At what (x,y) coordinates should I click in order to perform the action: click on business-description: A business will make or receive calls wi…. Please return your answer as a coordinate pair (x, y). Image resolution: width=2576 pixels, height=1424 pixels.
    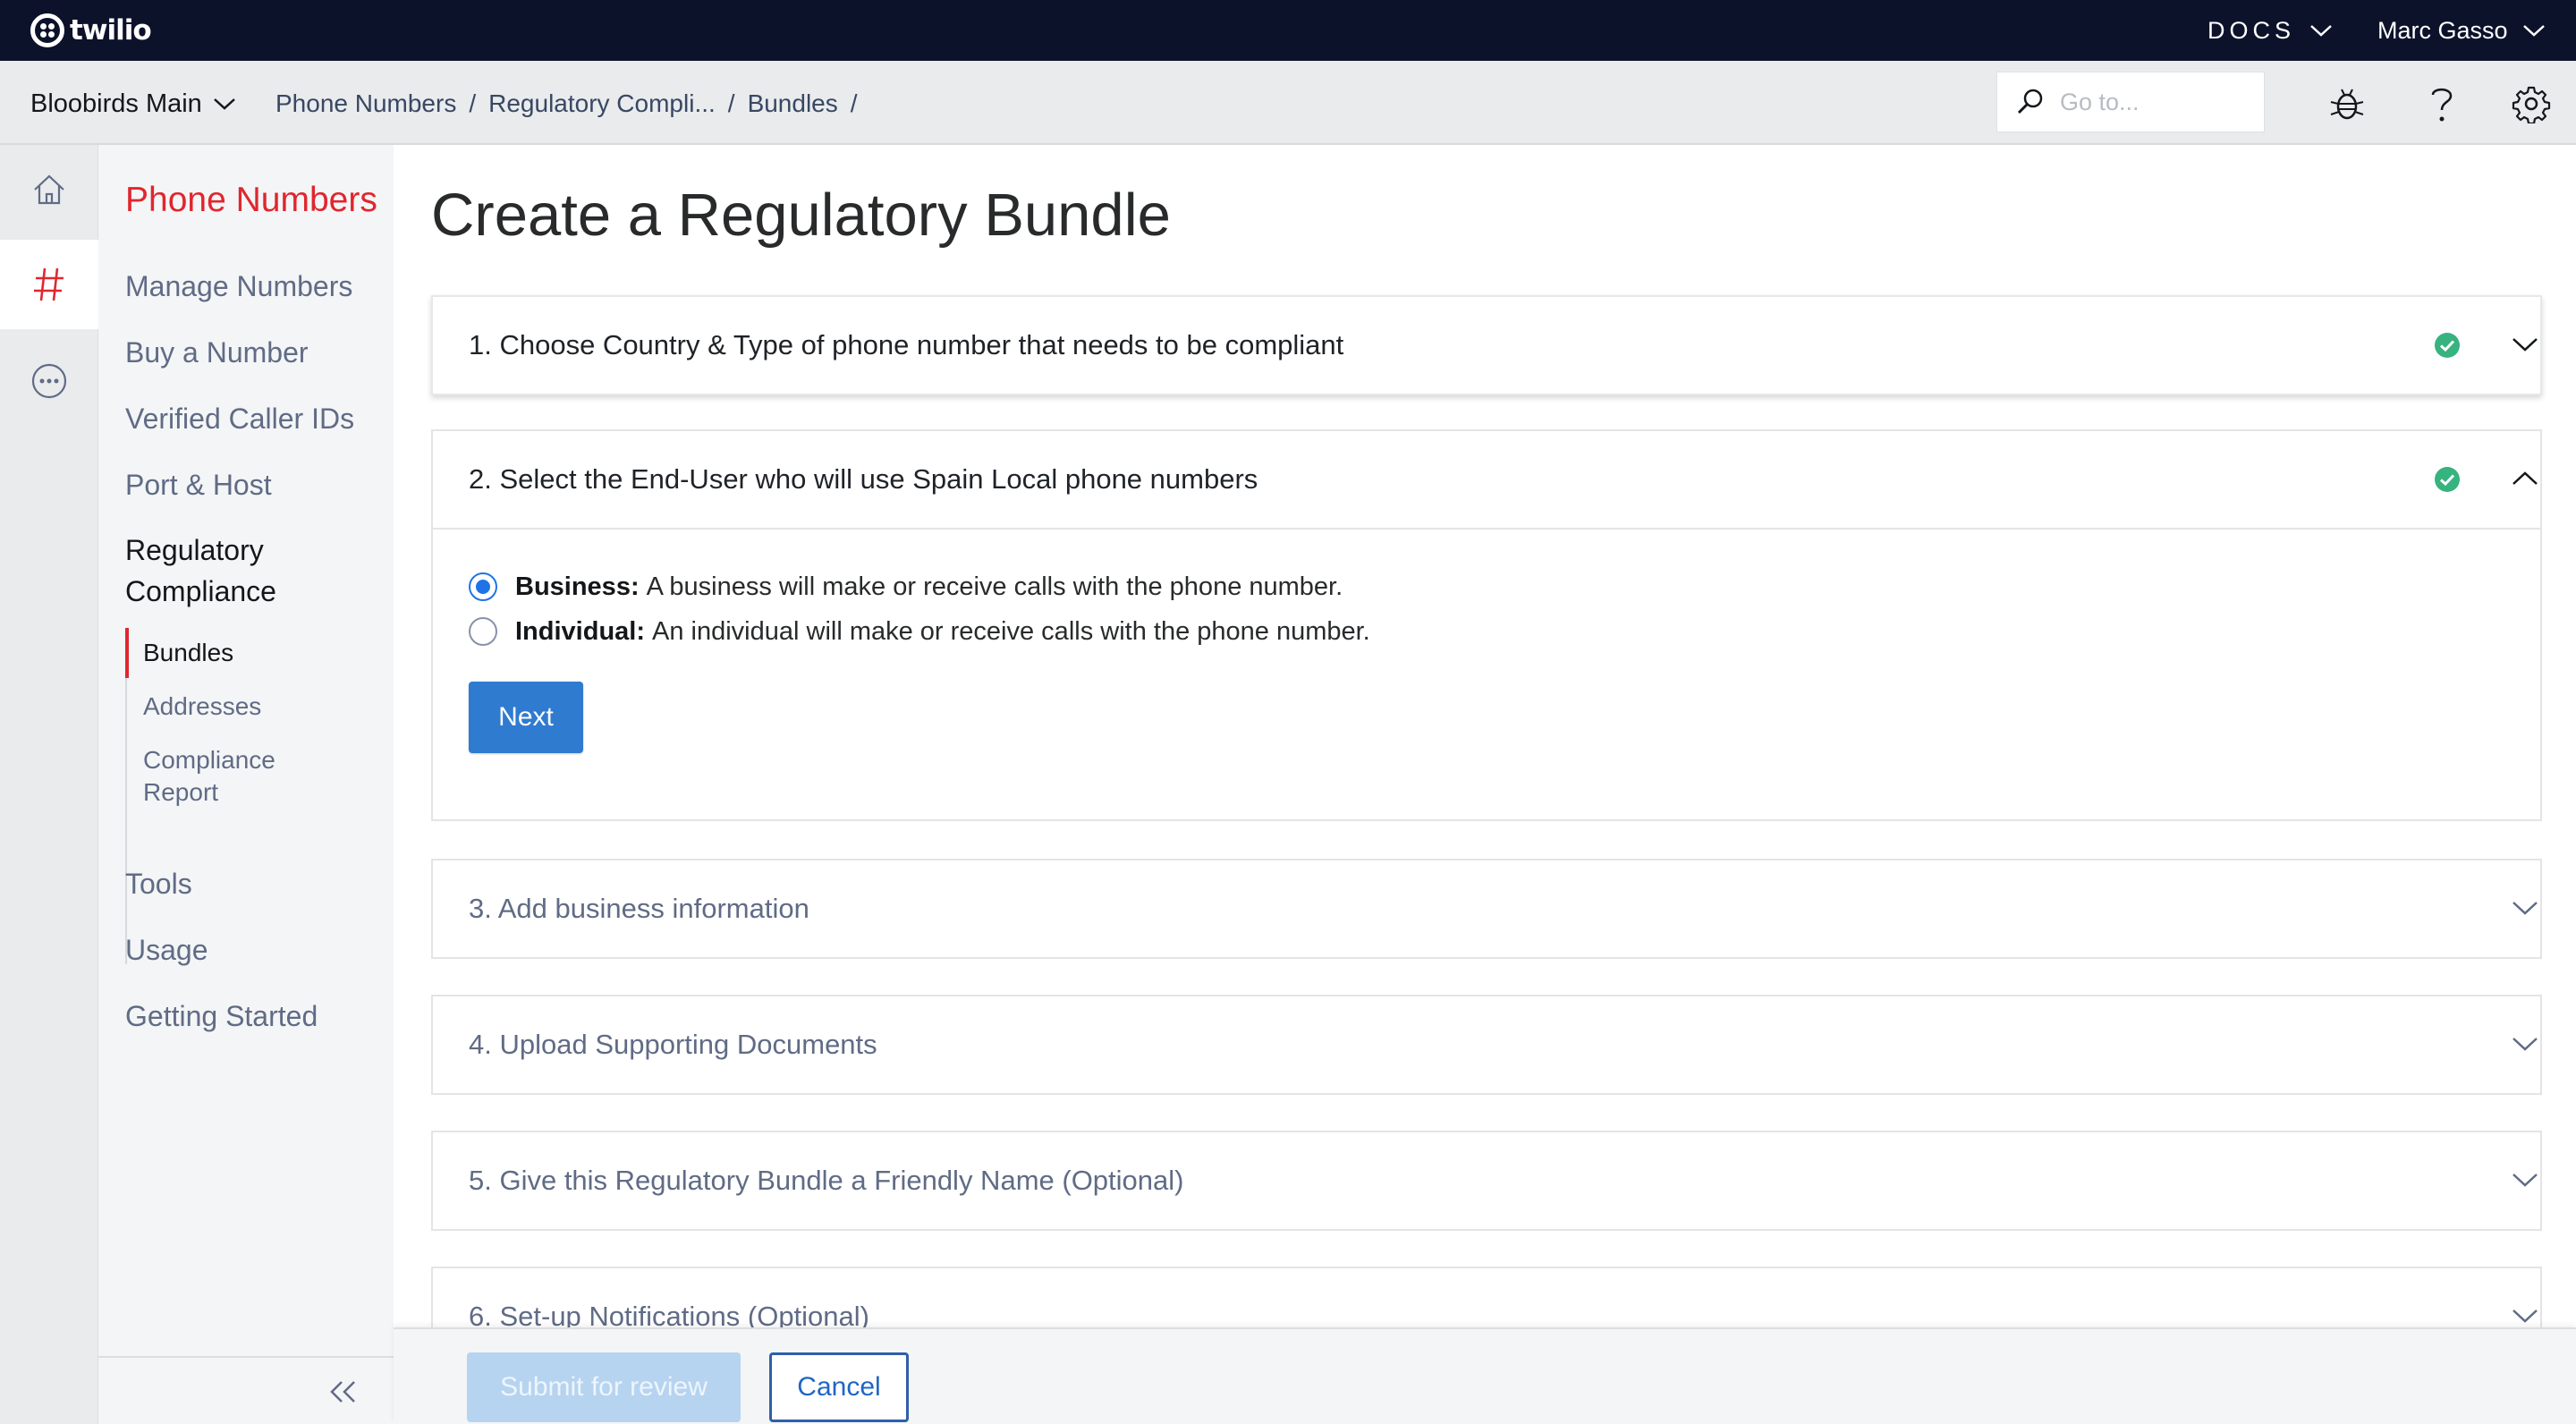
    Looking at the image, I should click on (994, 586).